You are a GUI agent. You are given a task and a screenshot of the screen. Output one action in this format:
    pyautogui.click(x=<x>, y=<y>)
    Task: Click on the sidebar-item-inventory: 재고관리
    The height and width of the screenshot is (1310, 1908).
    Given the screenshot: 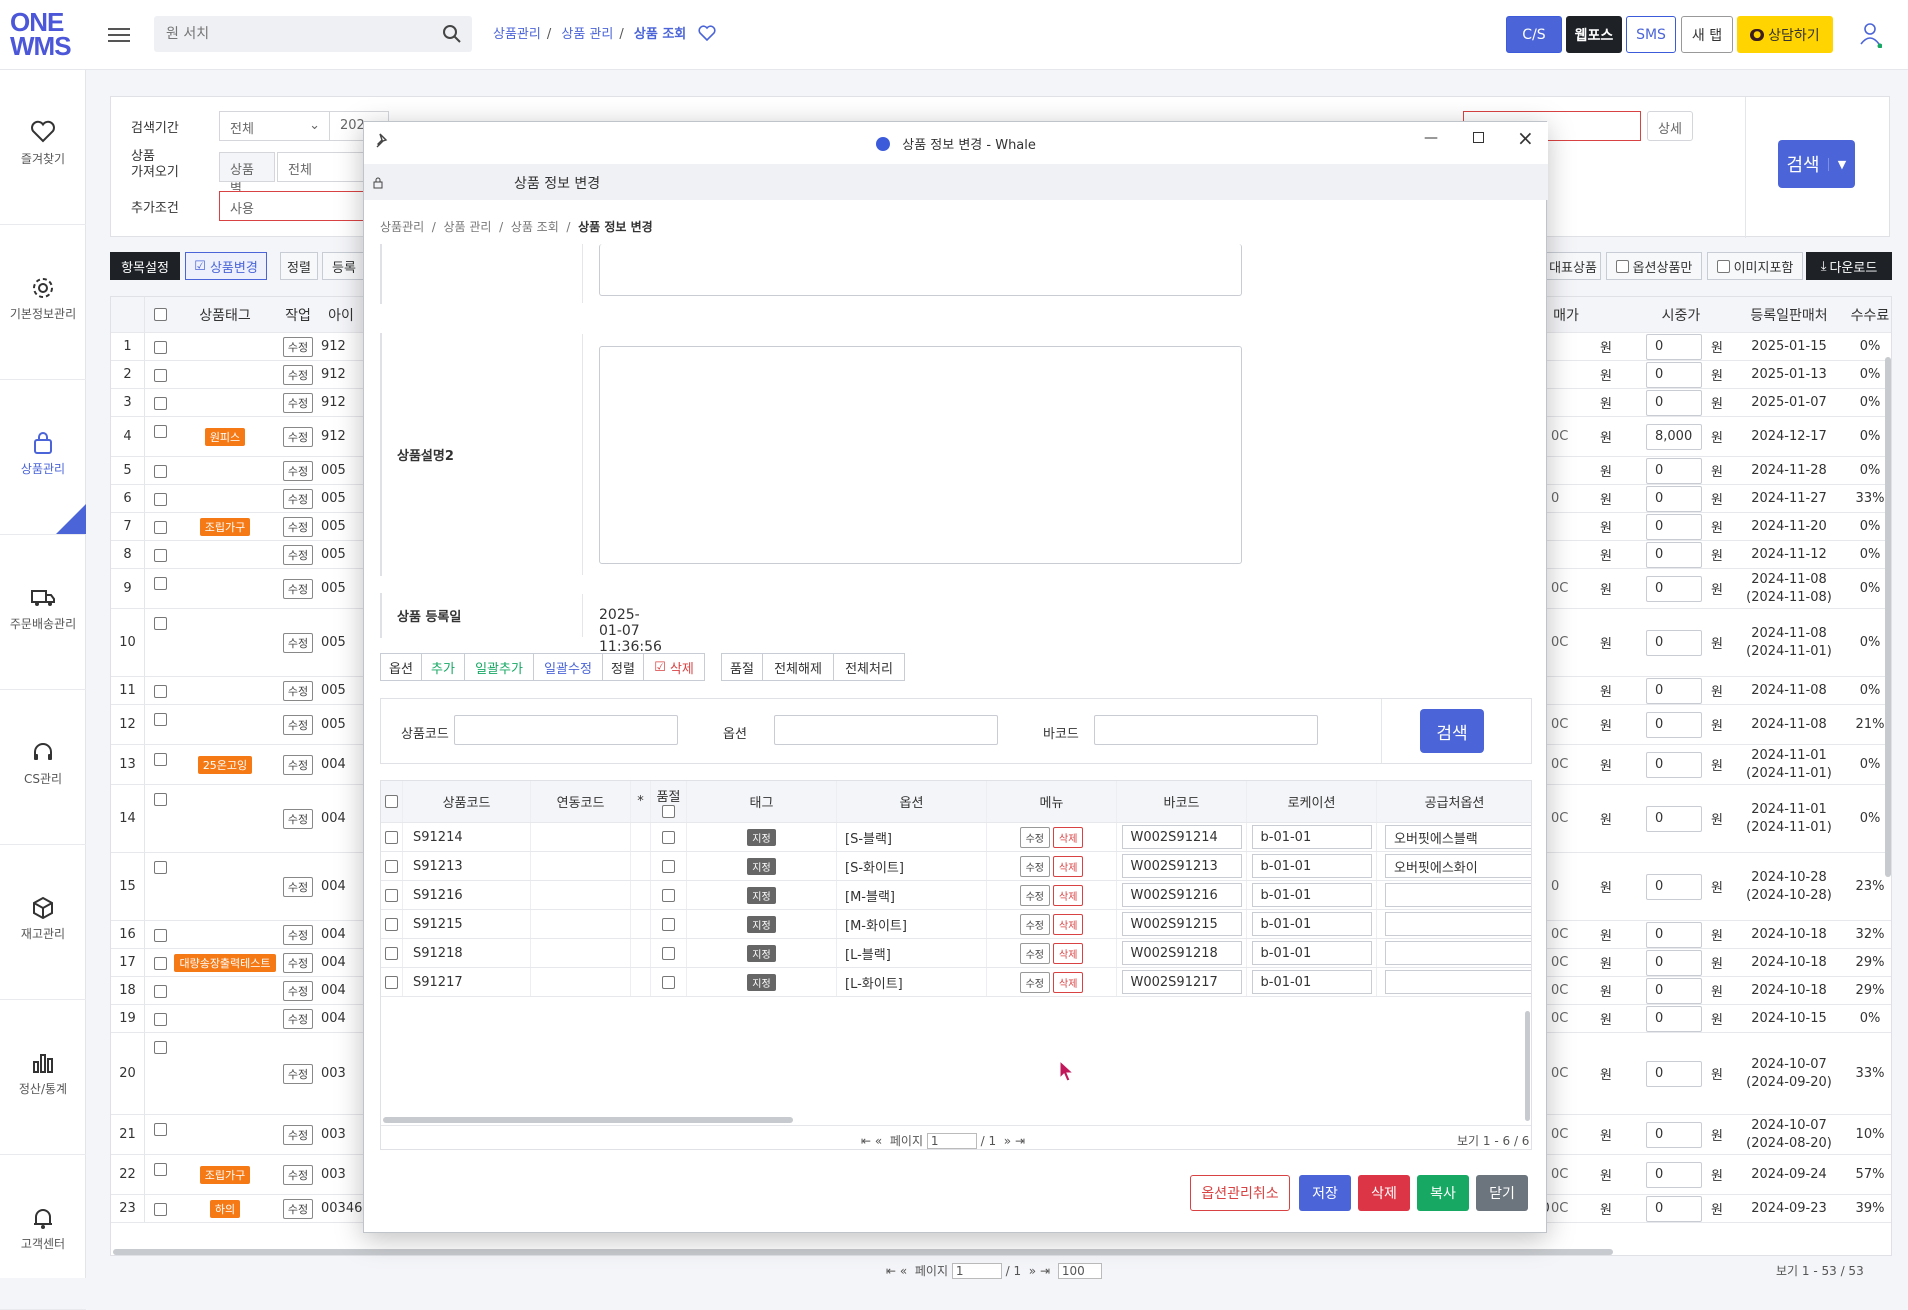 What is the action you would take?
    pyautogui.click(x=43, y=922)
    